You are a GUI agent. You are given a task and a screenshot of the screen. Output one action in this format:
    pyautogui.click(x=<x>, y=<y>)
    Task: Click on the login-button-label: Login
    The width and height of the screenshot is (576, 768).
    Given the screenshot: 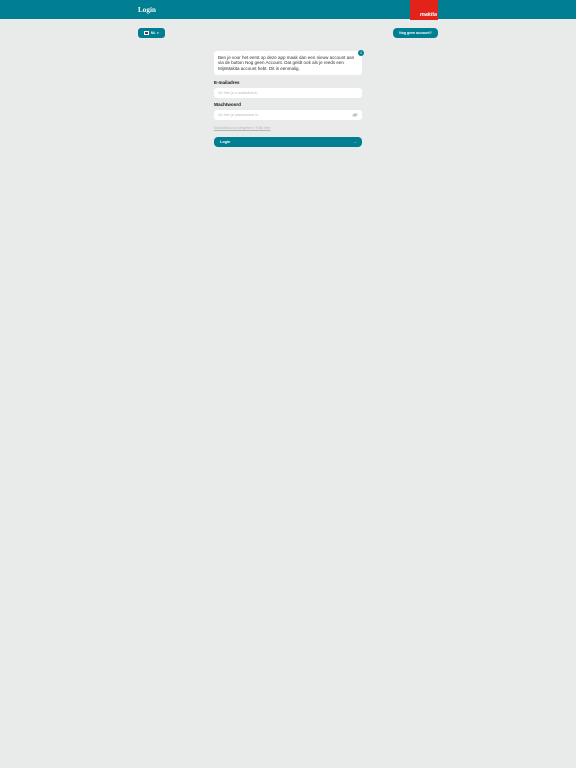 What is the action you would take?
    pyautogui.click(x=225, y=142)
    